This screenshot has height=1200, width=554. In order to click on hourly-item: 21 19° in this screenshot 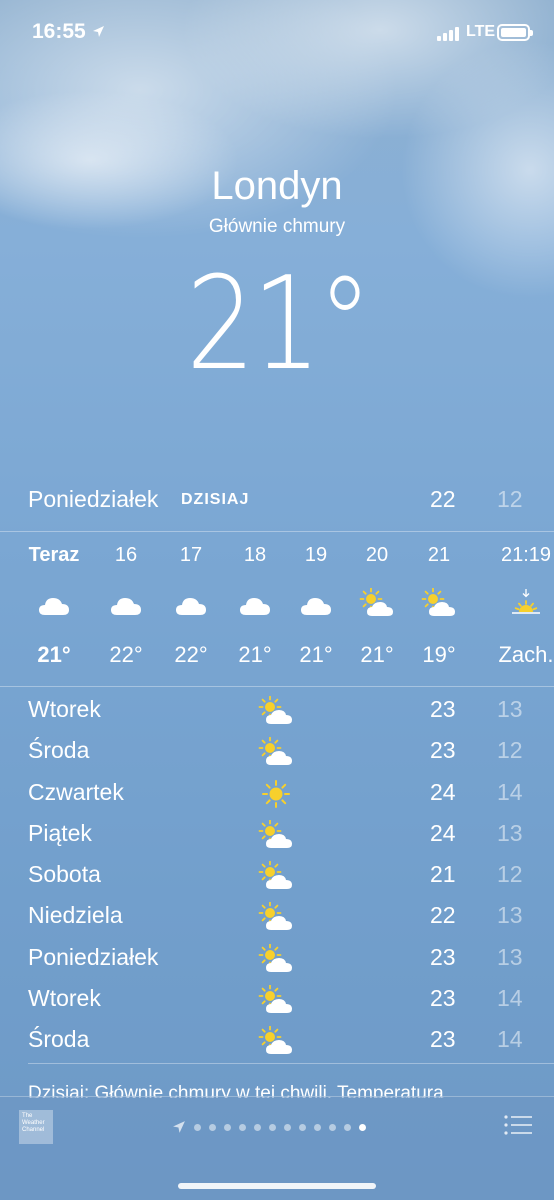, I will do `click(439, 609)`.